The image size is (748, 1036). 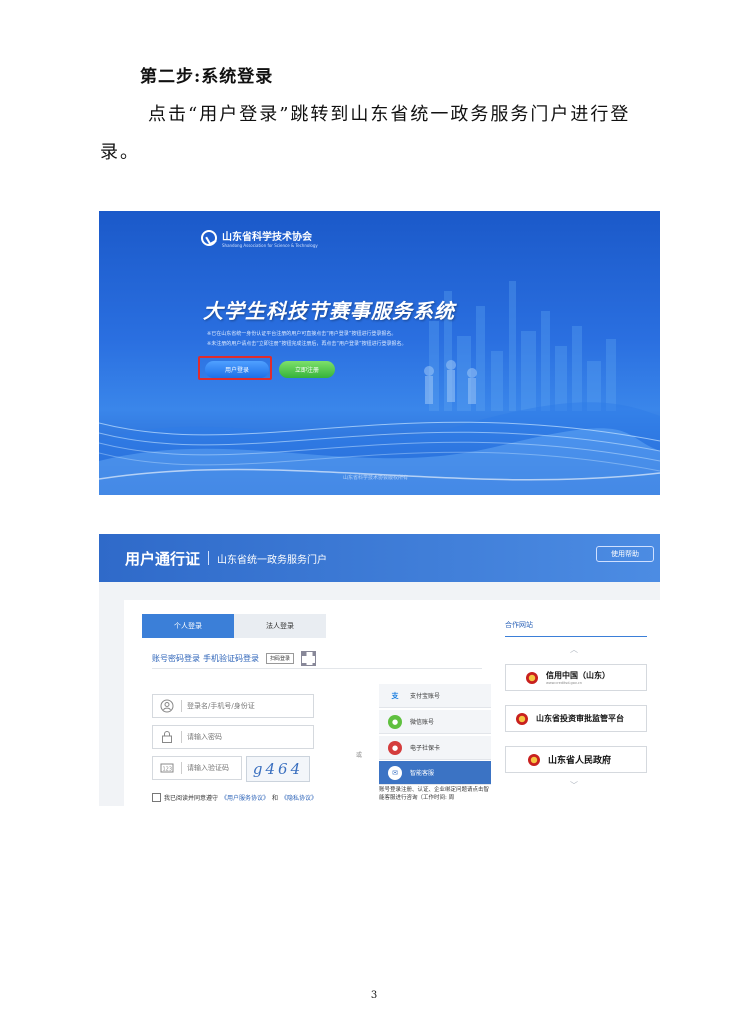 I want to click on wechat-label: 微信账号, so click(x=422, y=722).